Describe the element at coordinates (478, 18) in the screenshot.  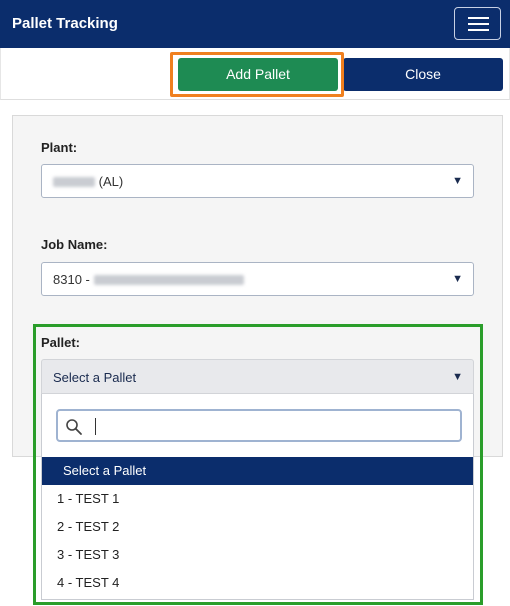
I see `hamburger-icon` at that location.